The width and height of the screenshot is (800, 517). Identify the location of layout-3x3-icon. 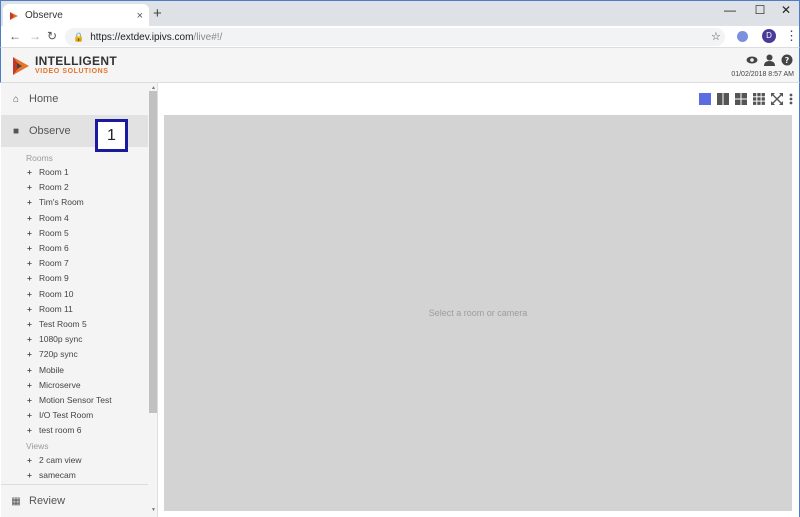
(759, 99).